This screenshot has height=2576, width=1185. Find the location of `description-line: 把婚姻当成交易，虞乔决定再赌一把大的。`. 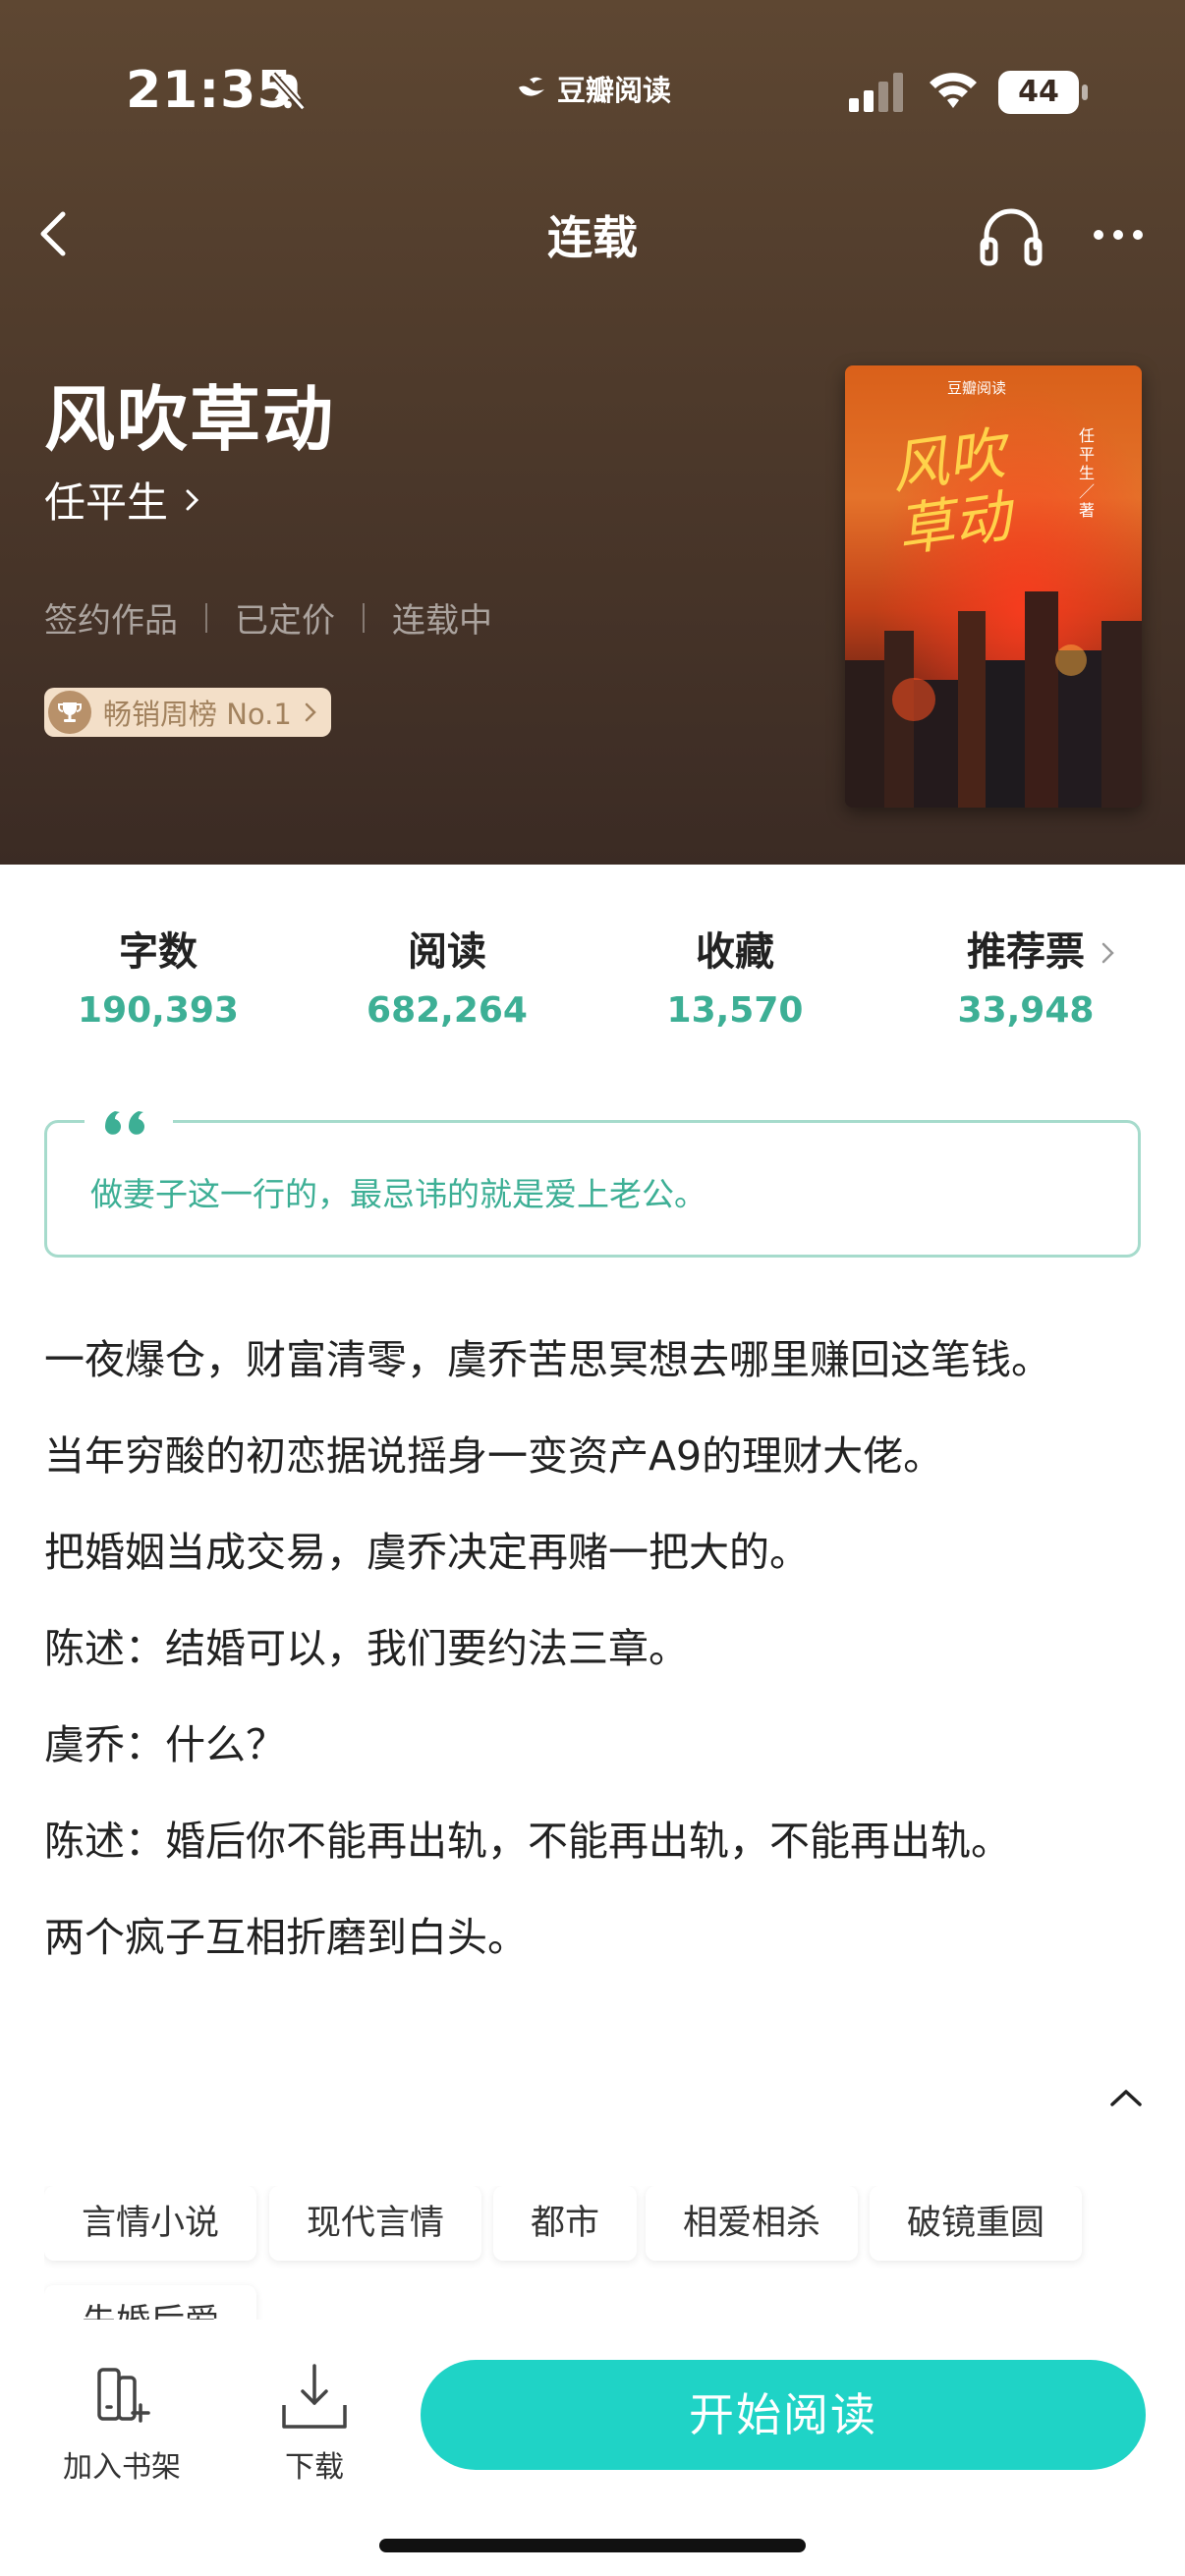

description-line: 把婚姻当成交易，虞乔决定再赌一把大的。 is located at coordinates (427, 1552).